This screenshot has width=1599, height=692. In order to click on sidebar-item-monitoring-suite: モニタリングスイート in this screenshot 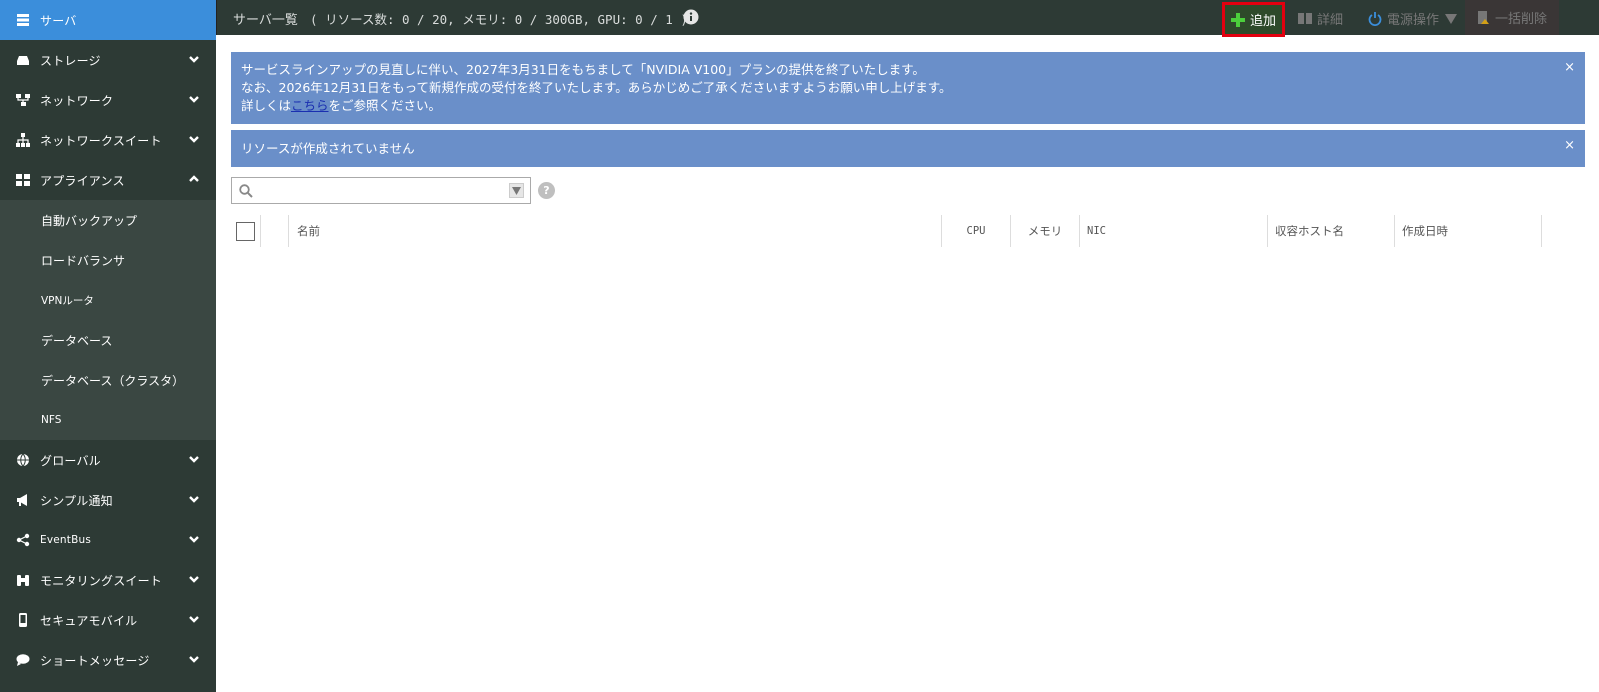, I will do `click(108, 580)`.